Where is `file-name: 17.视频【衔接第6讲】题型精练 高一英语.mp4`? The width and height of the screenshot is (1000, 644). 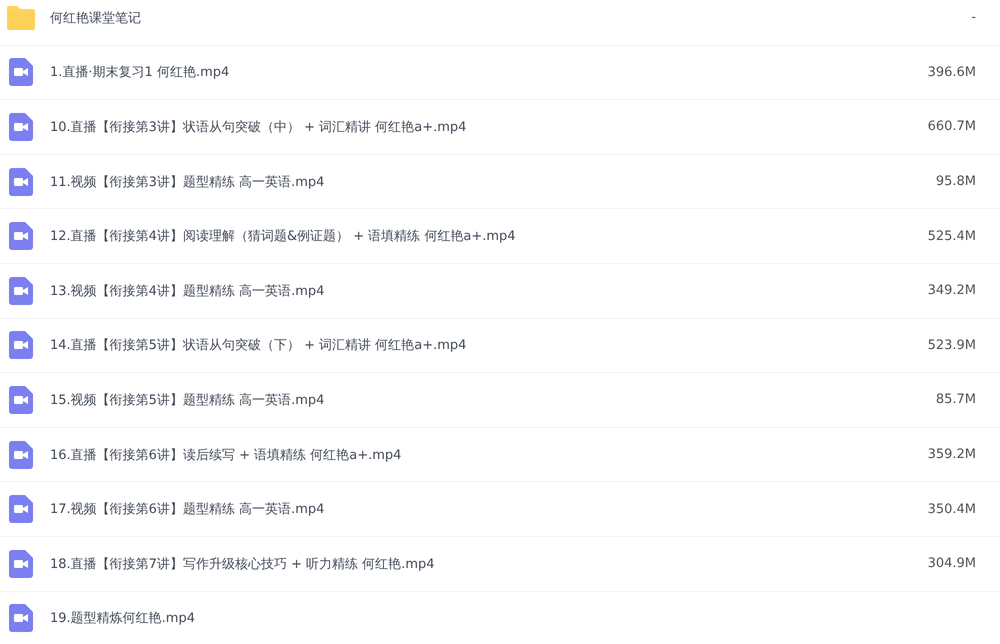 file-name: 17.视频【衔接第6讲】题型精练 高一英语.mp4 is located at coordinates (453, 509).